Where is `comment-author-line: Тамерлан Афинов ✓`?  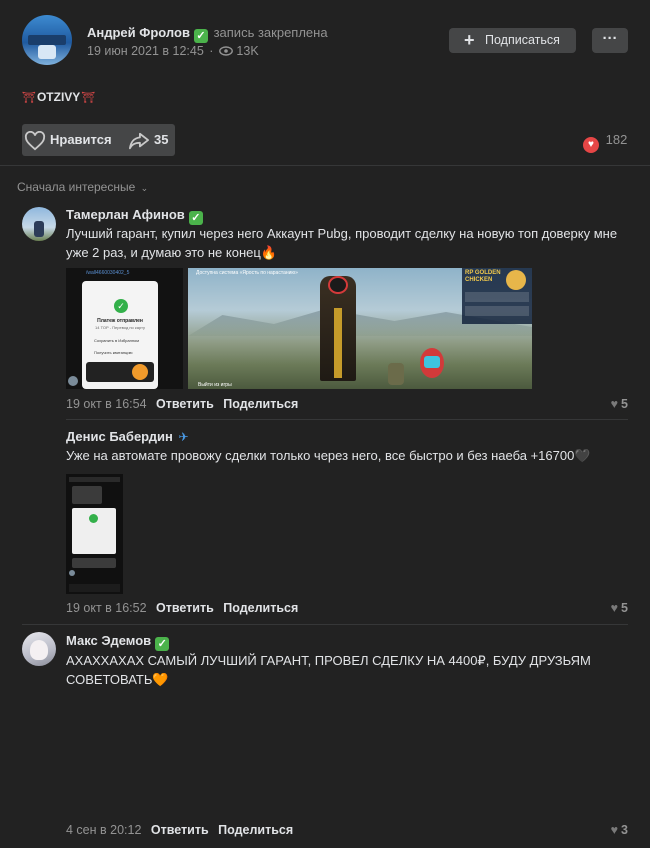 comment-author-line: Тамерлан Афинов ✓ is located at coordinates (134, 216).